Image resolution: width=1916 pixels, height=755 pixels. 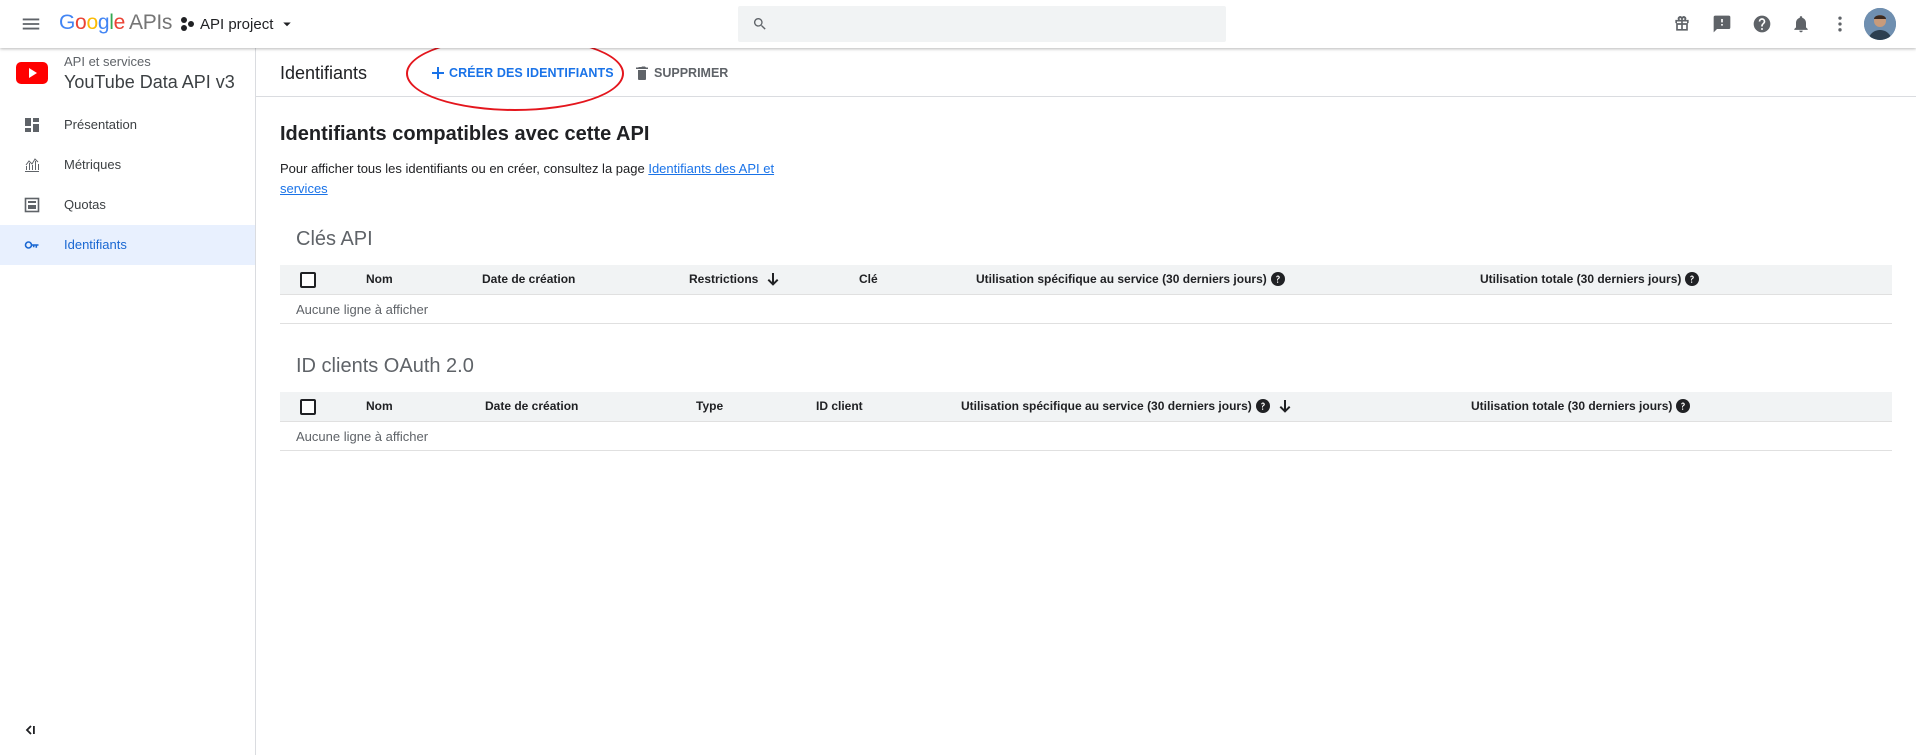 What do you see at coordinates (85, 204) in the screenshot?
I see `sidebar-item-label: Quotas` at bounding box center [85, 204].